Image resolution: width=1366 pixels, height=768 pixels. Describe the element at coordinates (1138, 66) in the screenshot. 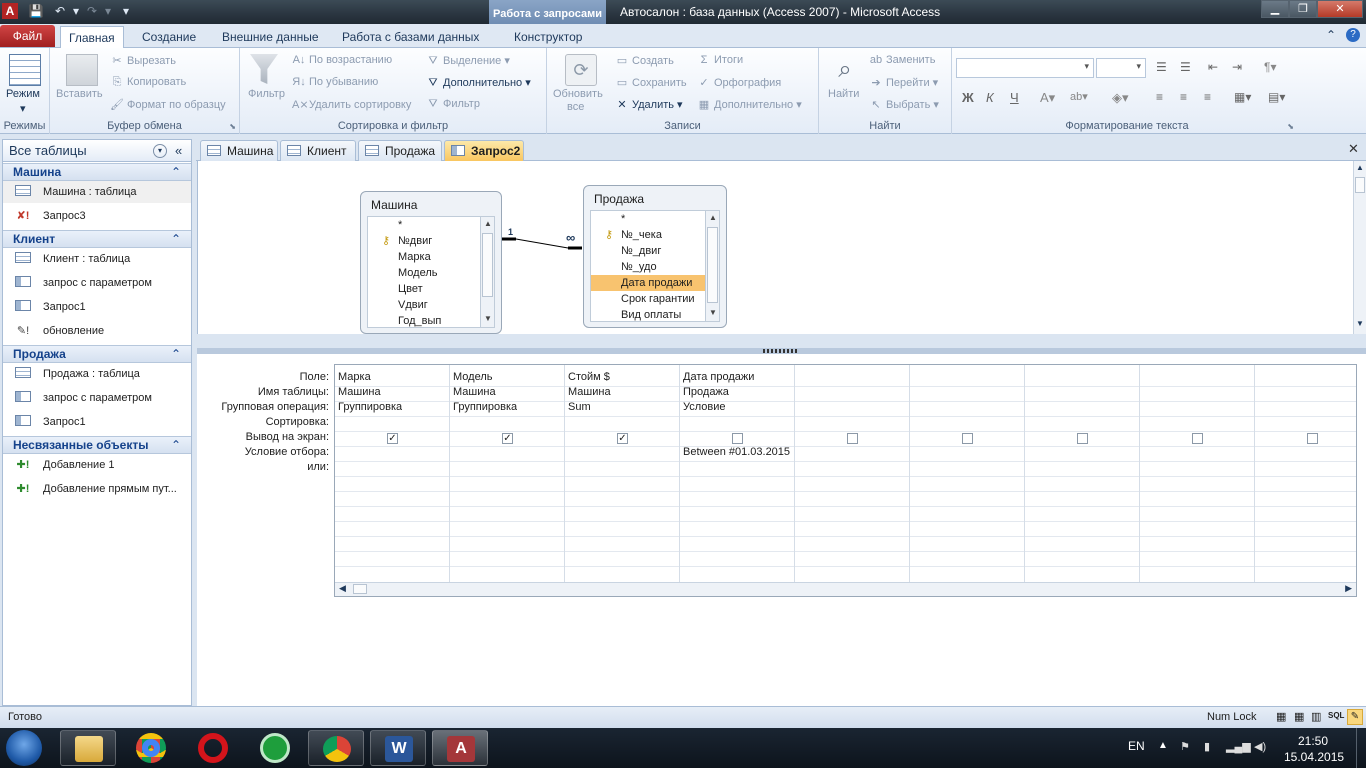

I see `size-dropdown-icon: ▾` at that location.